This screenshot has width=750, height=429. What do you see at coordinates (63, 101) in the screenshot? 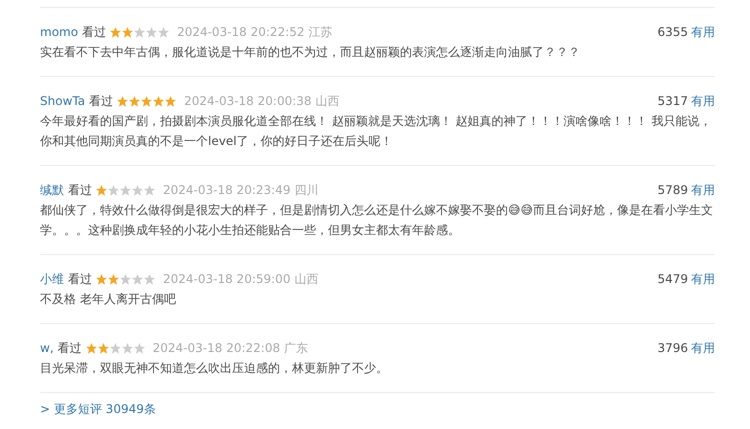
I see `username-link: ShowTa` at bounding box center [63, 101].